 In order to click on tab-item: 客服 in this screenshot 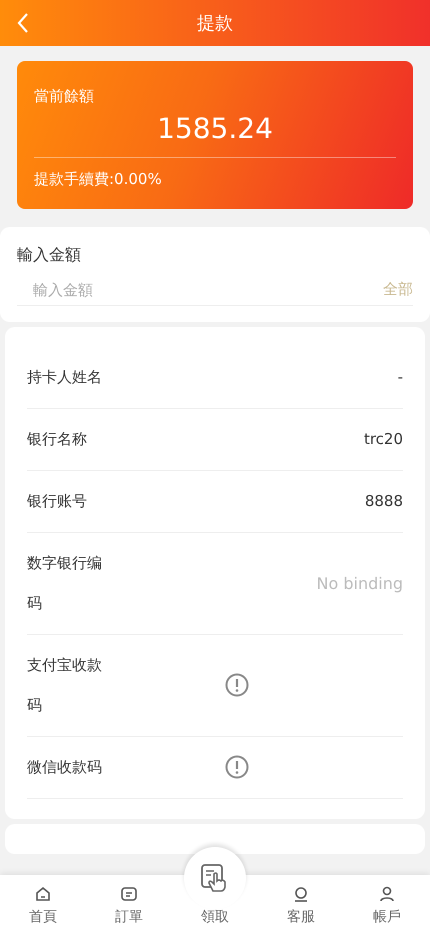, I will do `click(301, 903)`.